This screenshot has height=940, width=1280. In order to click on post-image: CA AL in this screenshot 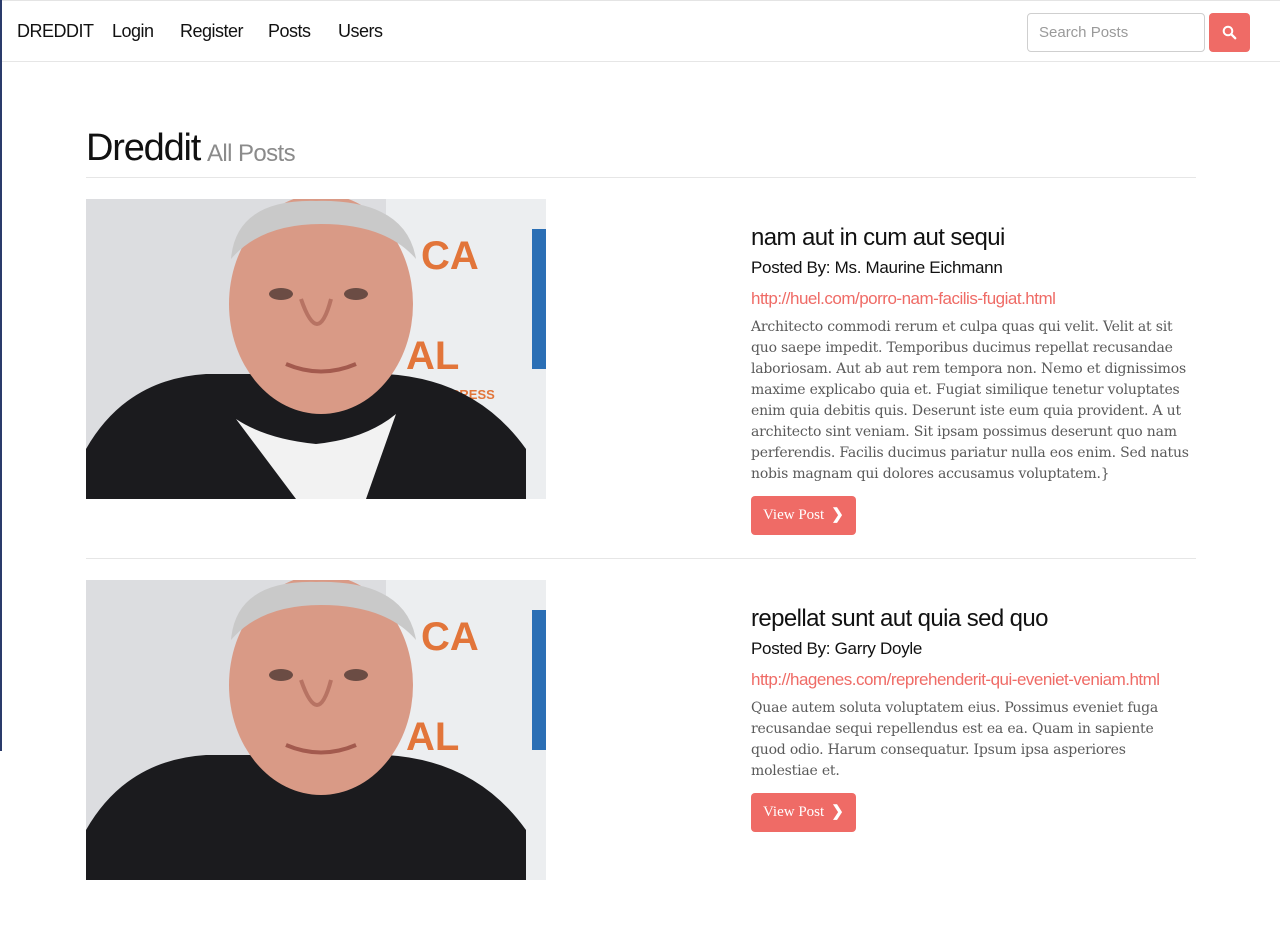, I will do `click(316, 730)`.